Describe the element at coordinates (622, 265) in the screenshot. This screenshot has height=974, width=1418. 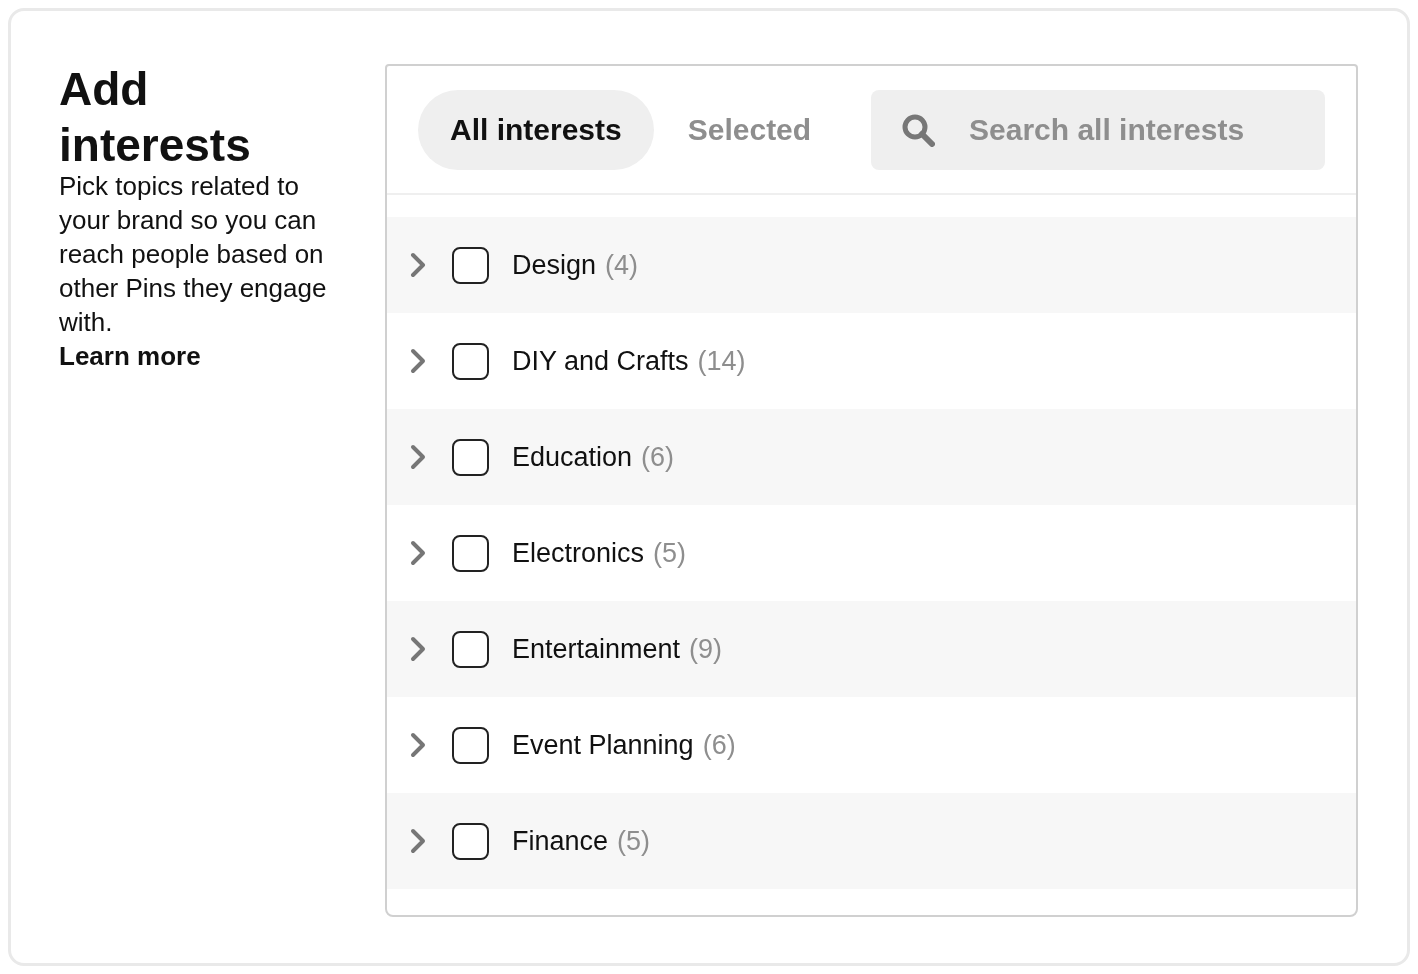
I see `interest-count: (4)` at that location.